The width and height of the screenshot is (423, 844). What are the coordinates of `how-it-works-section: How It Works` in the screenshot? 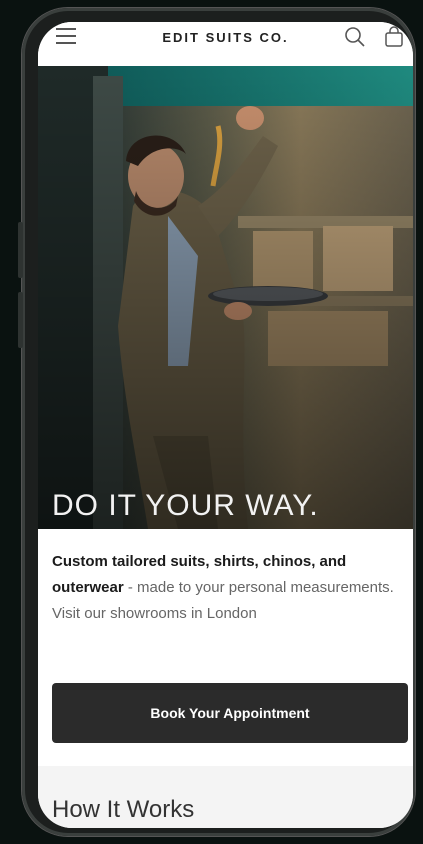 It's located at (225, 797).